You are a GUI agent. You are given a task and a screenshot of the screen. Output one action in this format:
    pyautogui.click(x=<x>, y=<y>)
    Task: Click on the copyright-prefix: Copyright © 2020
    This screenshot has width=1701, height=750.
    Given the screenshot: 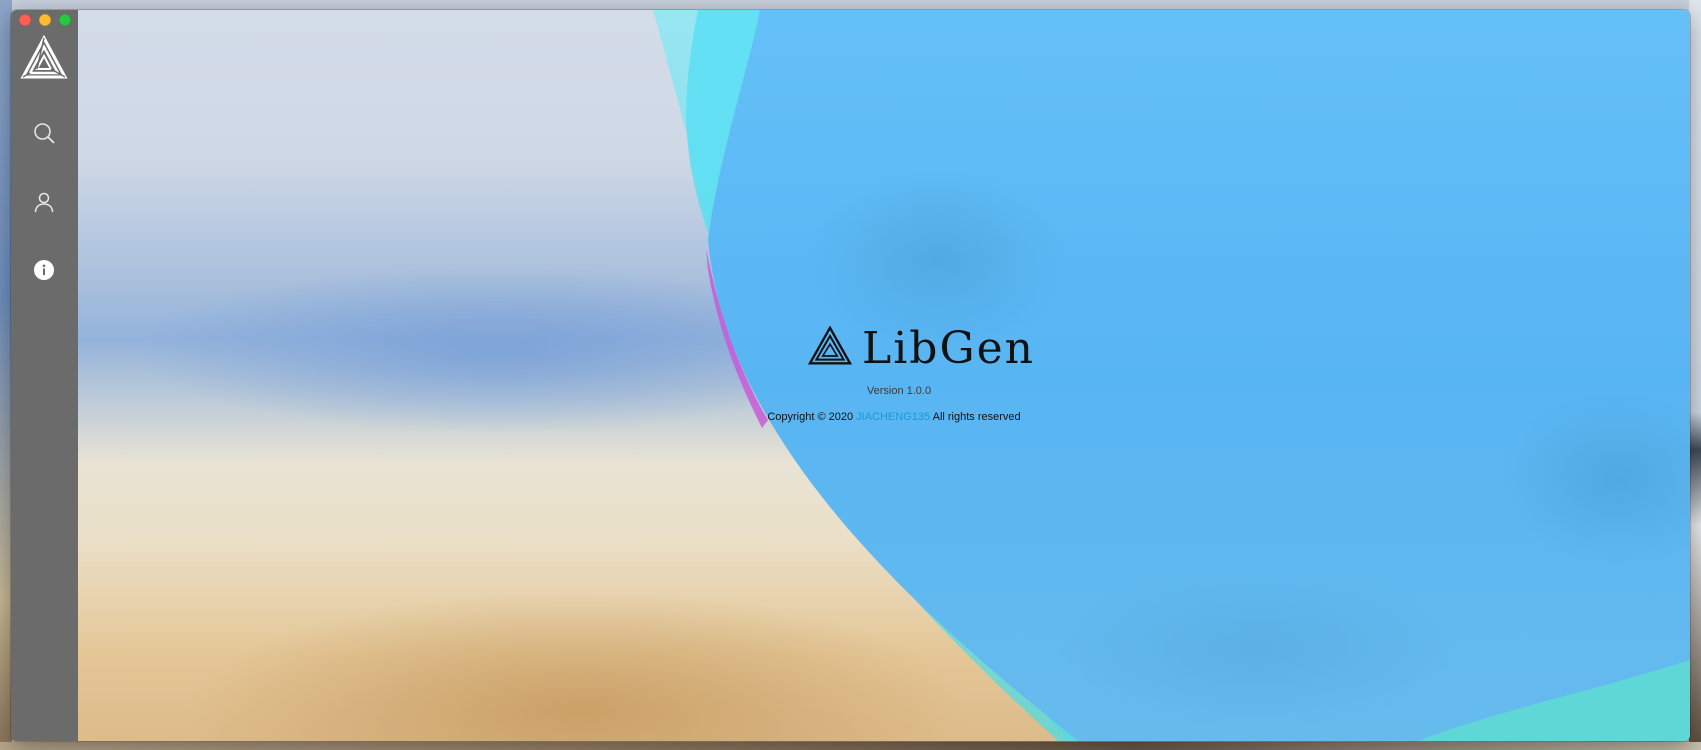 What is the action you would take?
    pyautogui.click(x=810, y=417)
    